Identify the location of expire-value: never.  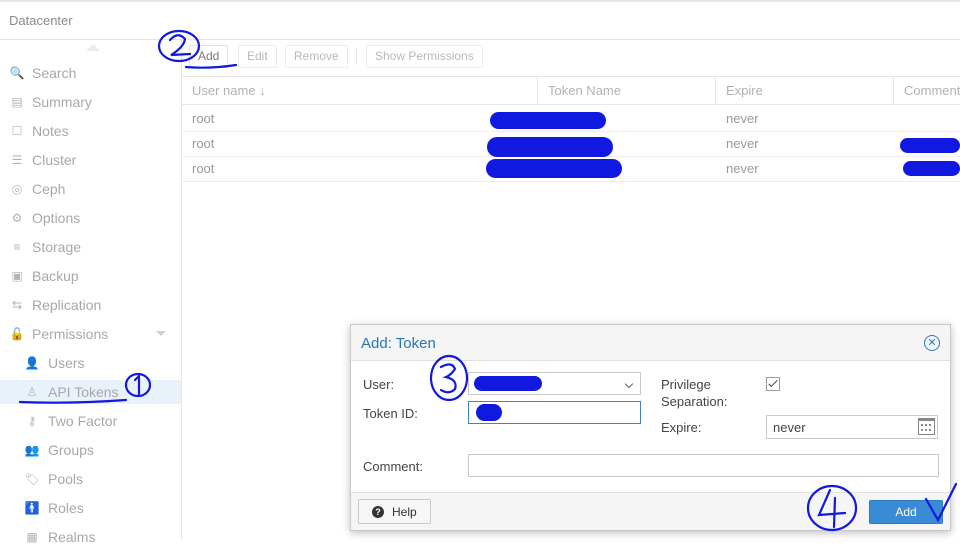
(789, 427).